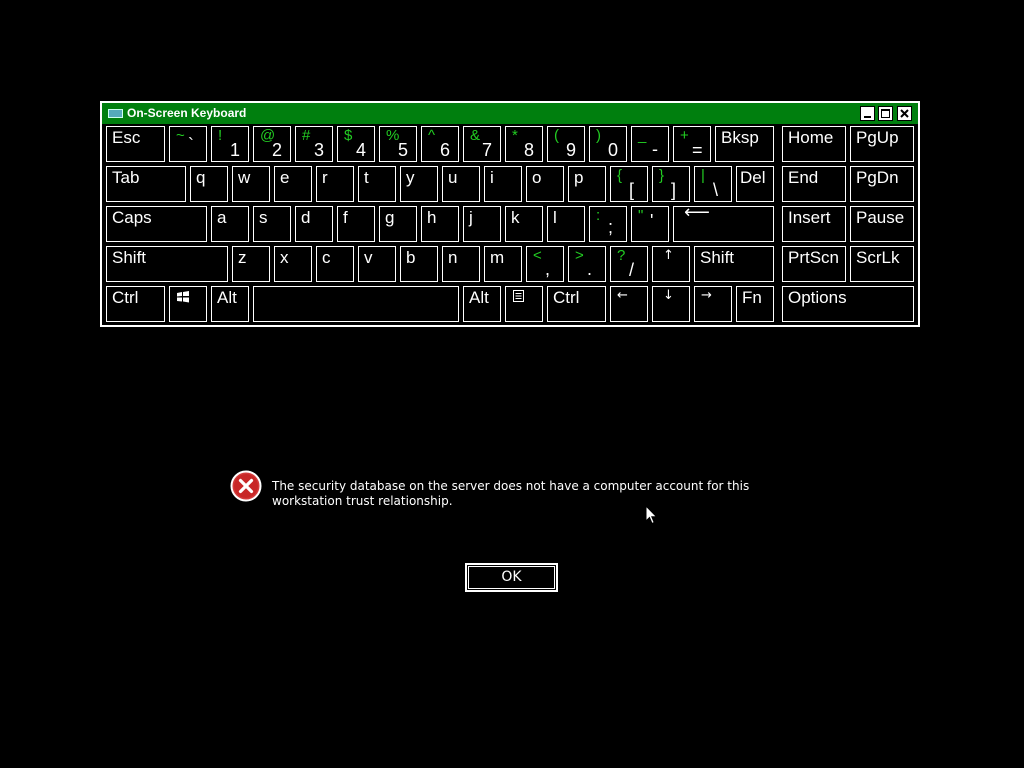 The width and height of the screenshot is (1024, 768). What do you see at coordinates (230, 144) in the screenshot?
I see `key-1: ! 1` at bounding box center [230, 144].